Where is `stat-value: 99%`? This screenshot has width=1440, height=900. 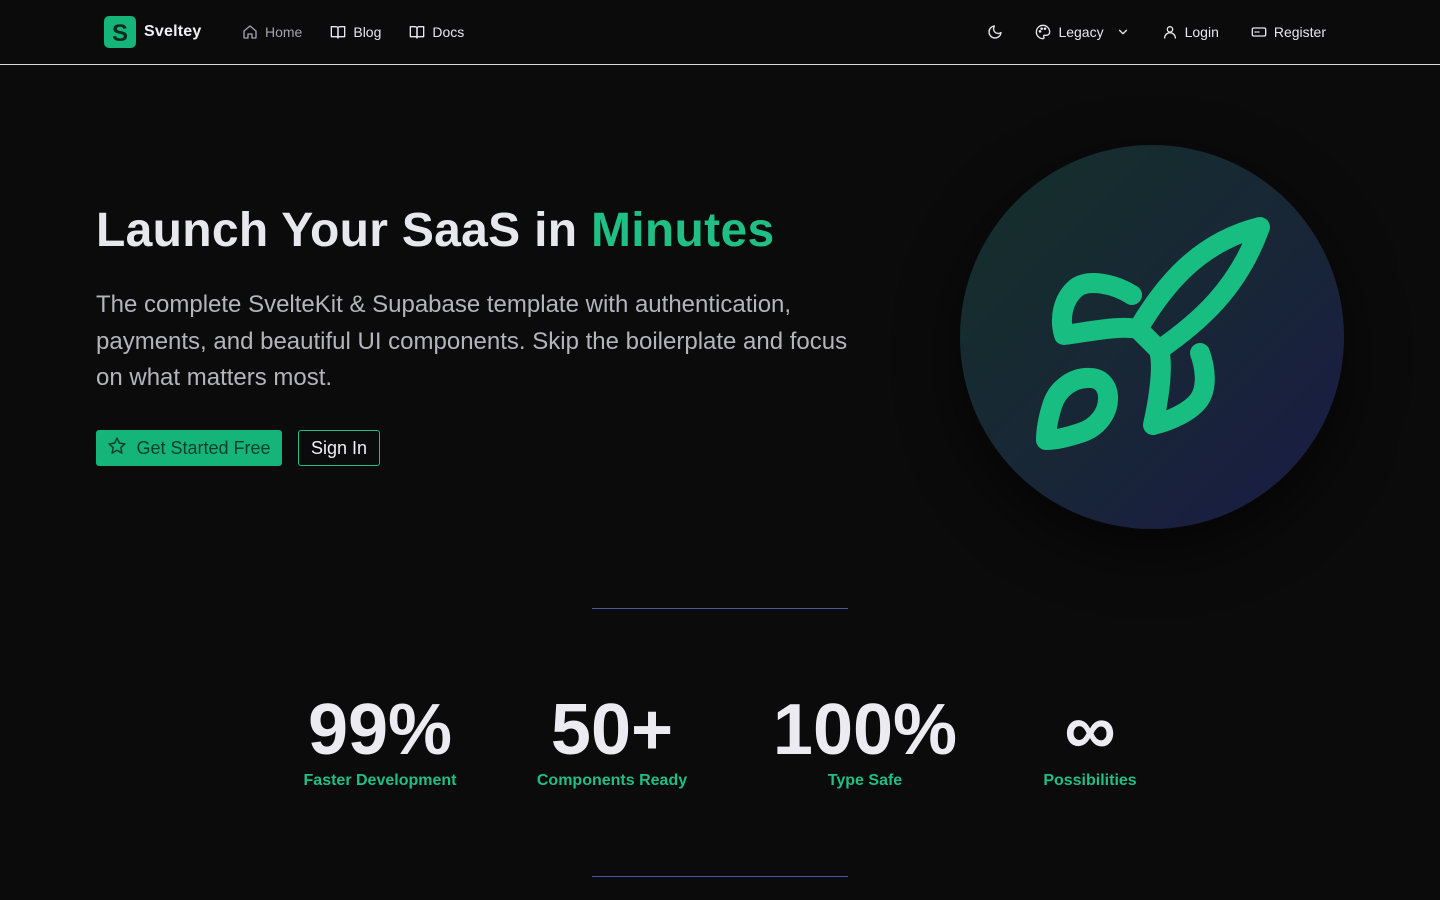
stat-value: 99% is located at coordinates (380, 730).